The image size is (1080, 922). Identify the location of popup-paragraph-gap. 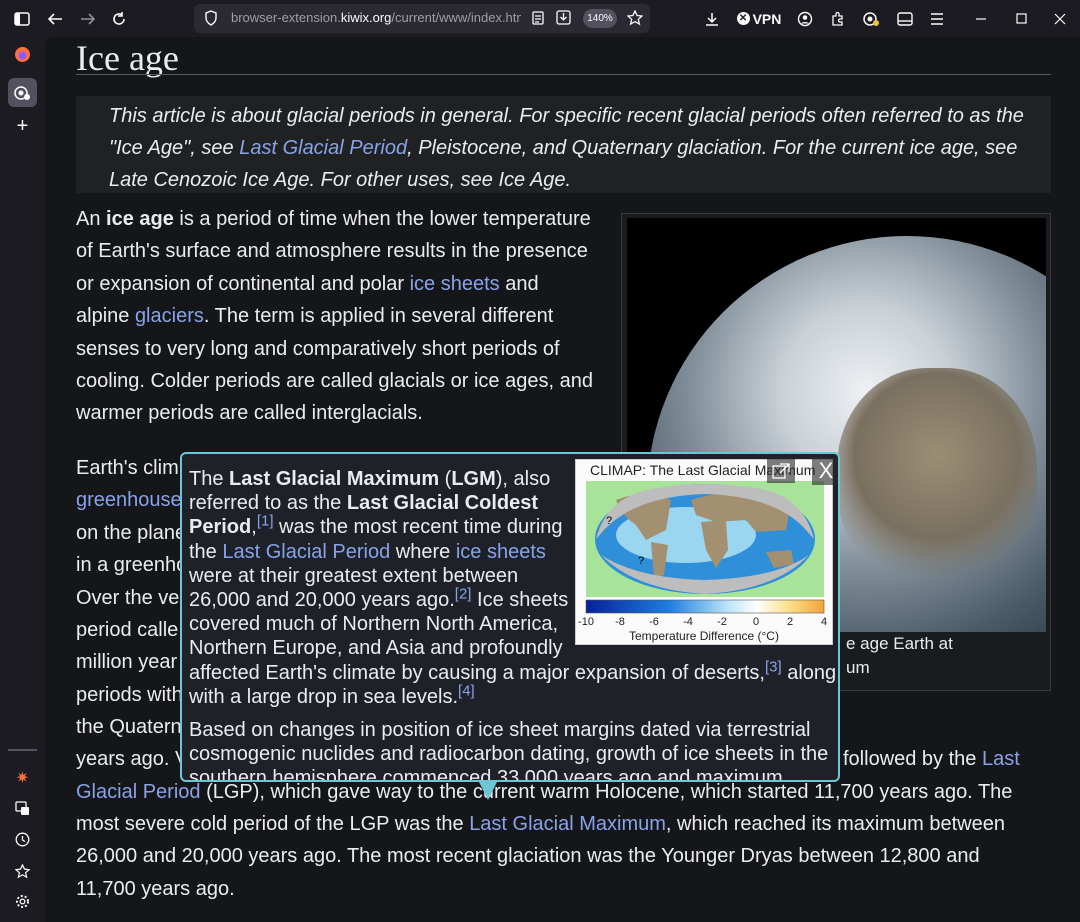
(513, 713).